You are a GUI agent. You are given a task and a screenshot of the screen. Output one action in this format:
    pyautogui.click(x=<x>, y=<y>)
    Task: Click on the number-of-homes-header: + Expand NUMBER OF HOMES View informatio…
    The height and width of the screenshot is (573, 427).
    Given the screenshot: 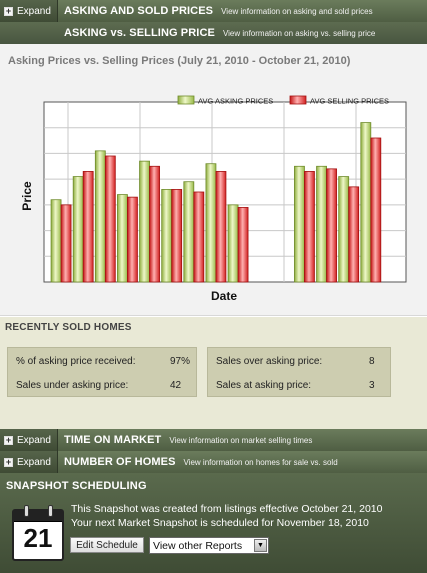 What is the action you would take?
    pyautogui.click(x=213, y=462)
    